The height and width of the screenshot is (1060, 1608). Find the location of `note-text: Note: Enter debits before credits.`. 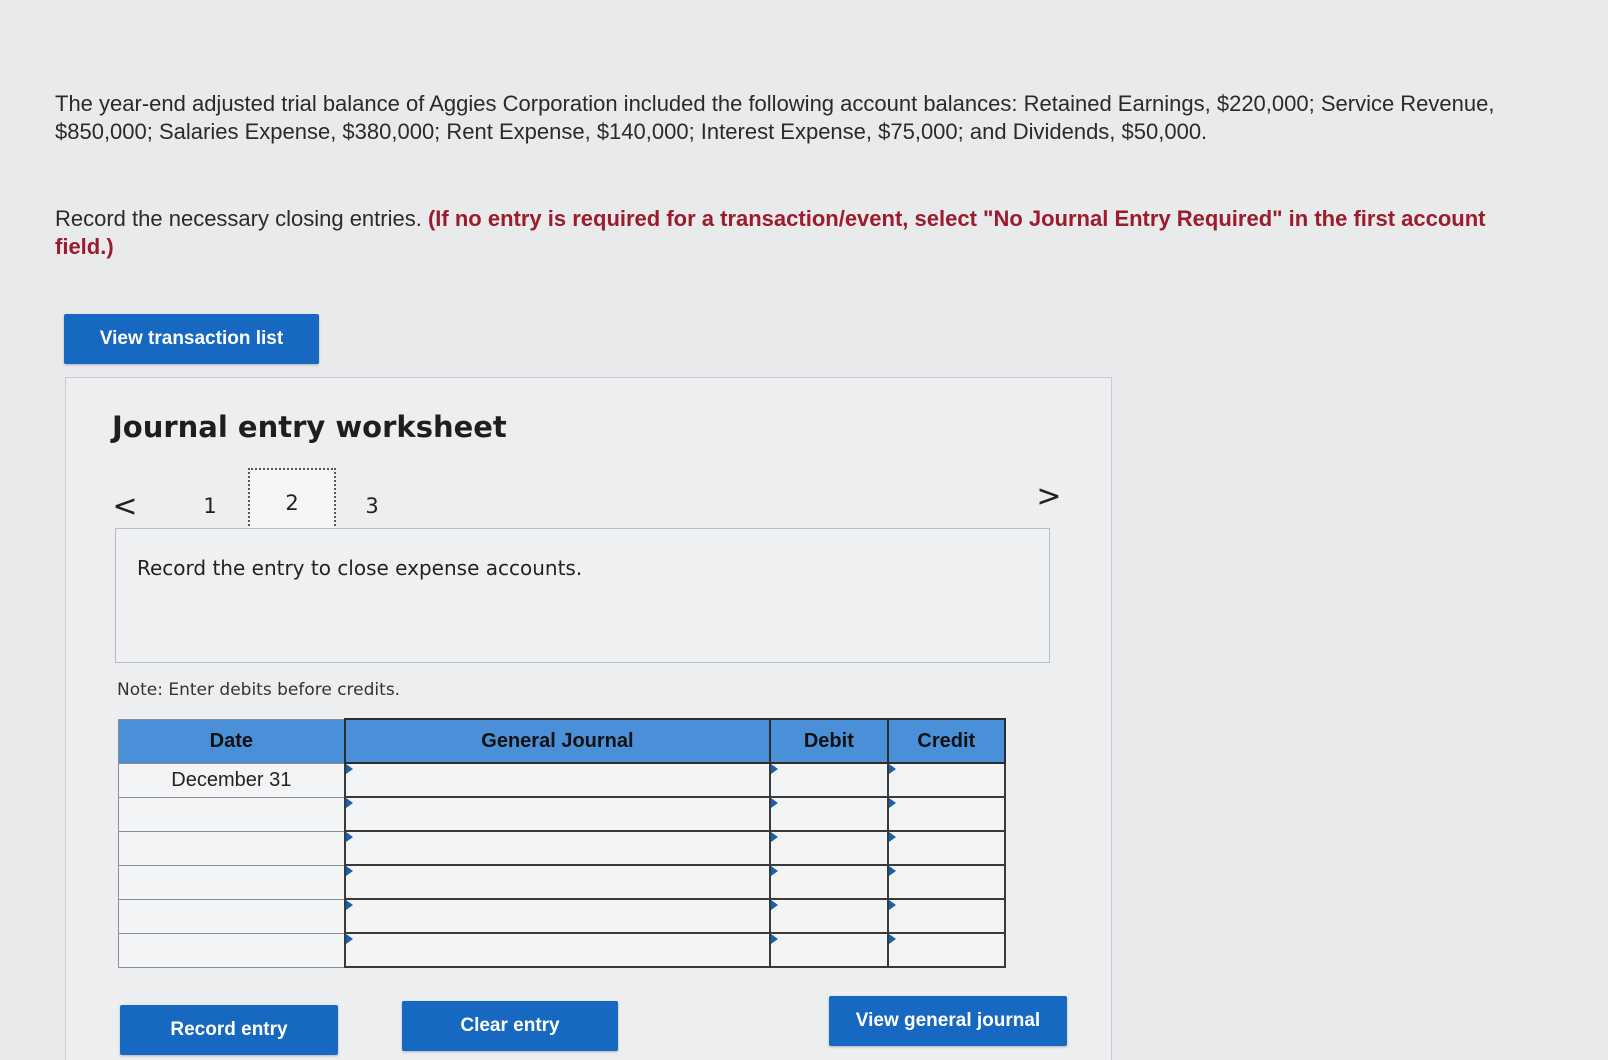

note-text: Note: Enter debits before credits. is located at coordinates (259, 690).